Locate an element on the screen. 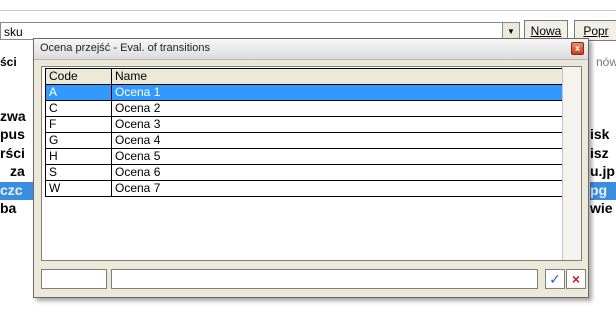  background-combo-value: sku is located at coordinates (13, 32).